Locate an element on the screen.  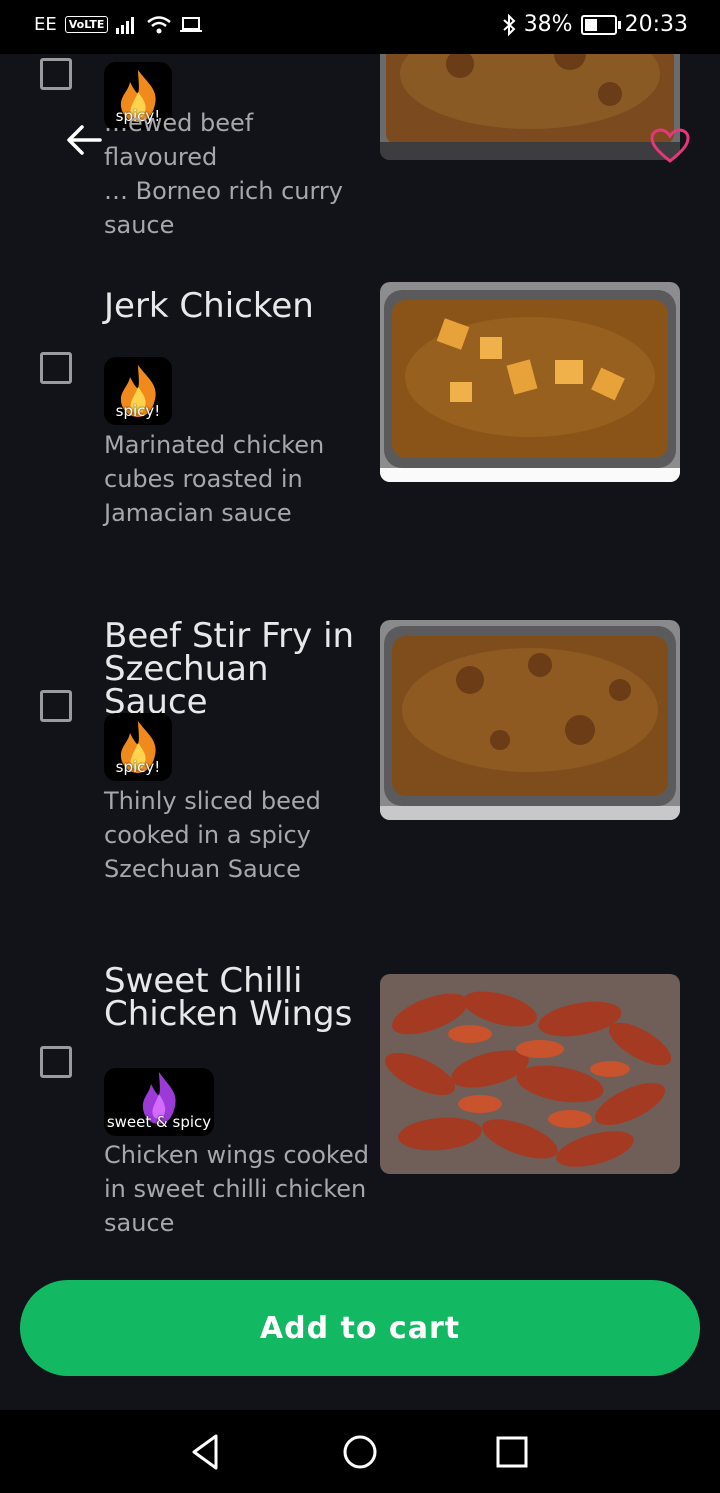
clock: 20:33 is located at coordinates (656, 24).